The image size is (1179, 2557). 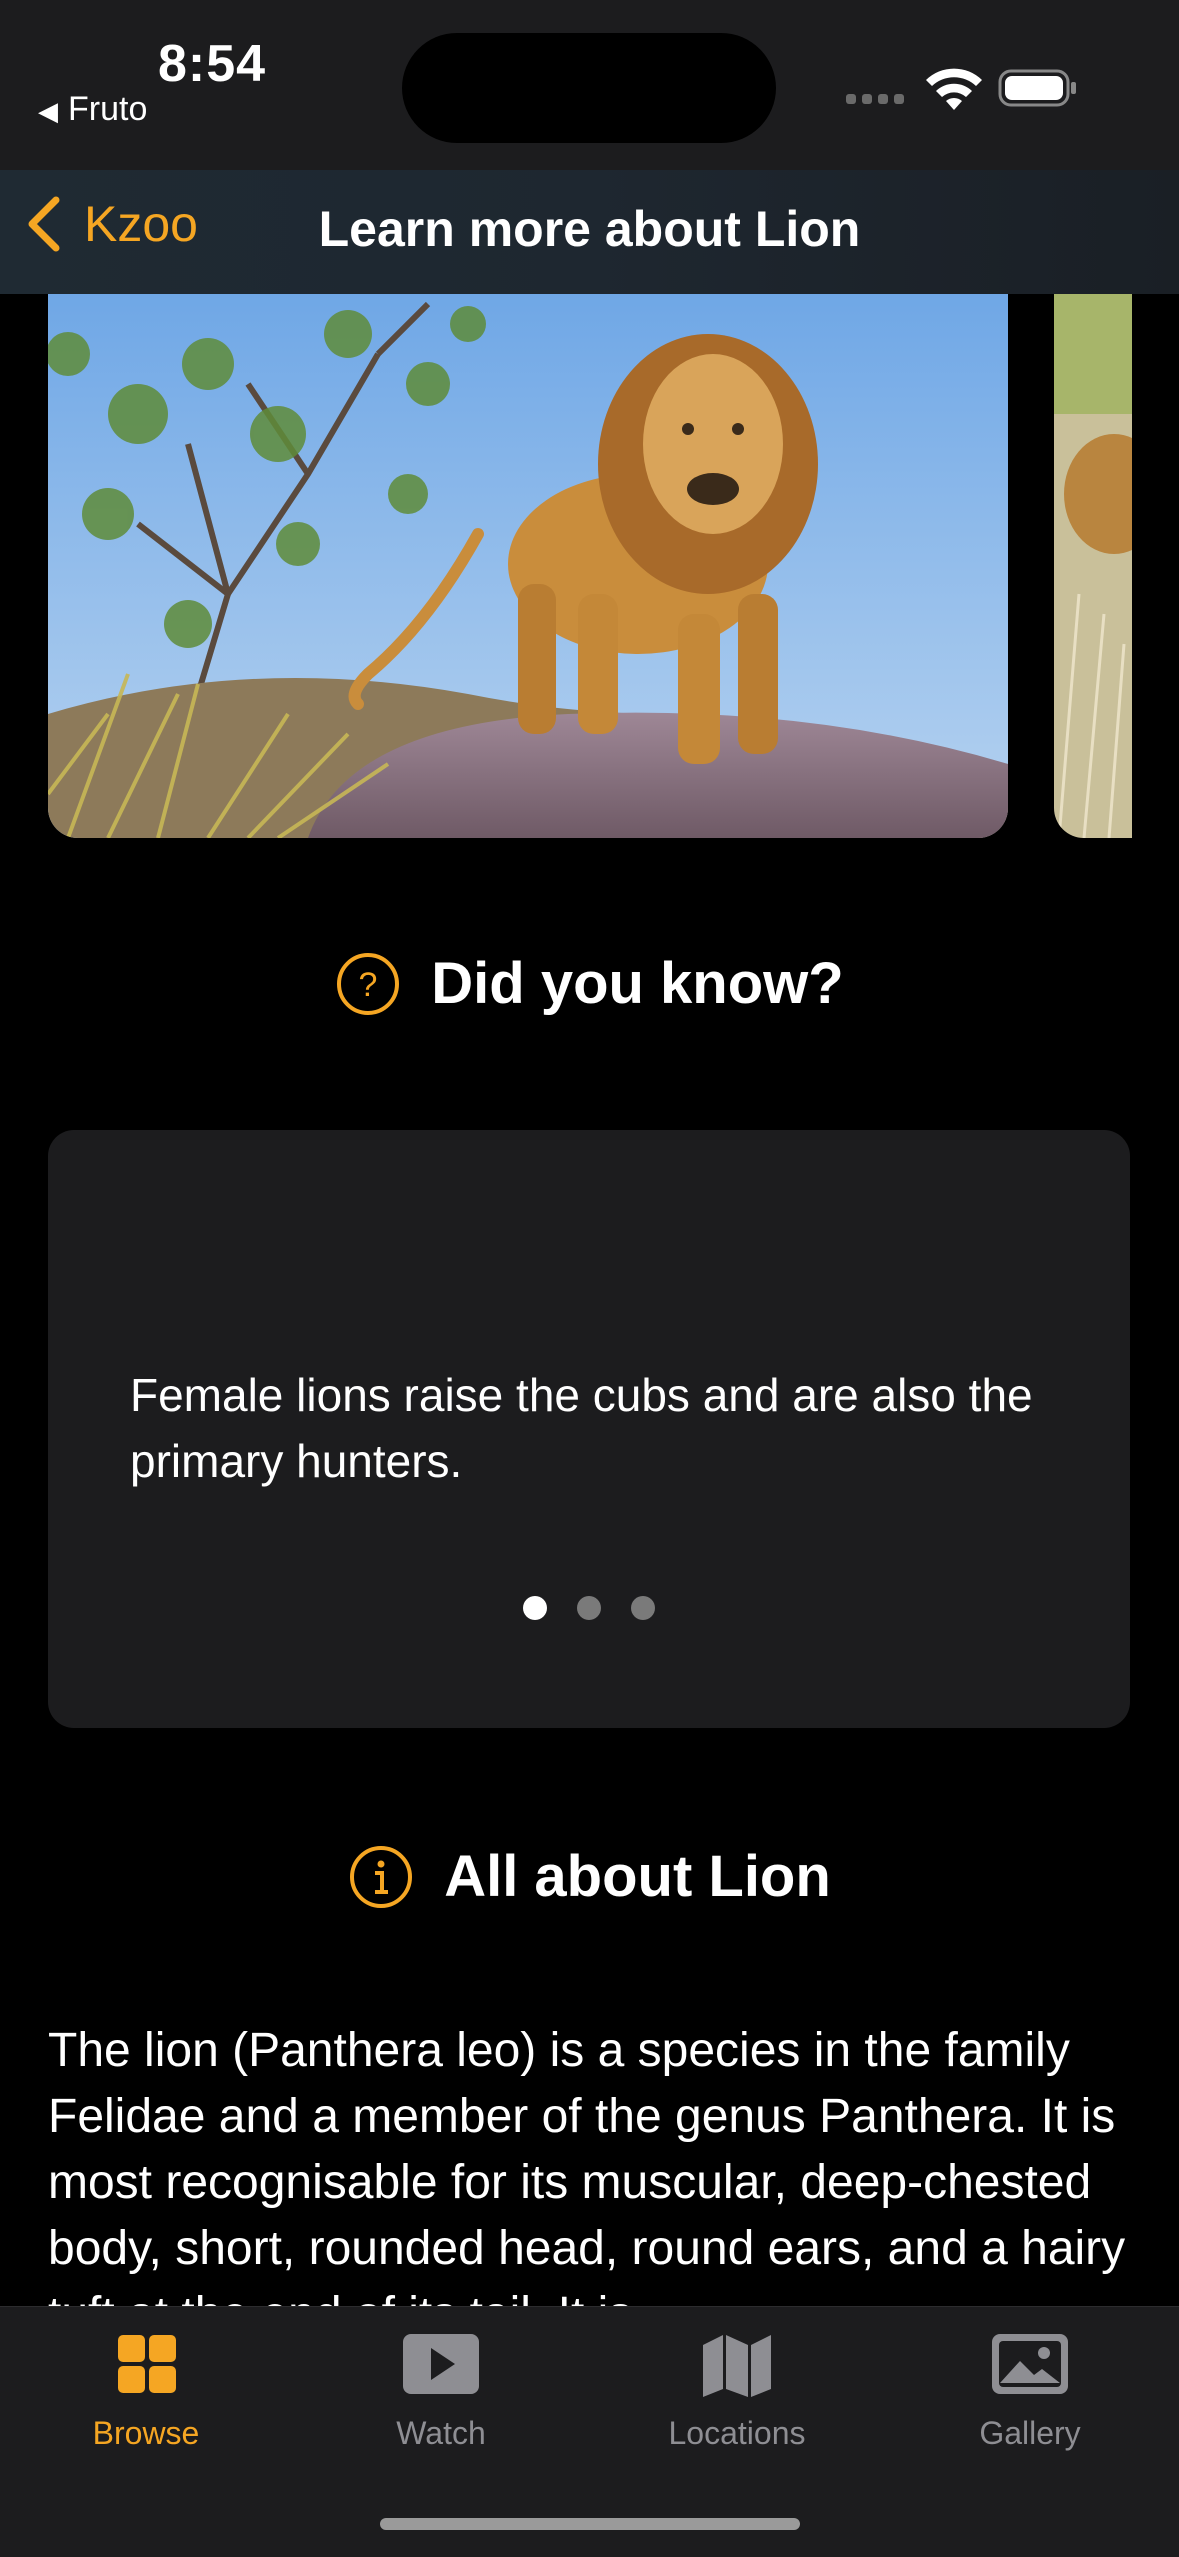 I want to click on next-lion-image, so click(x=1093, y=566).